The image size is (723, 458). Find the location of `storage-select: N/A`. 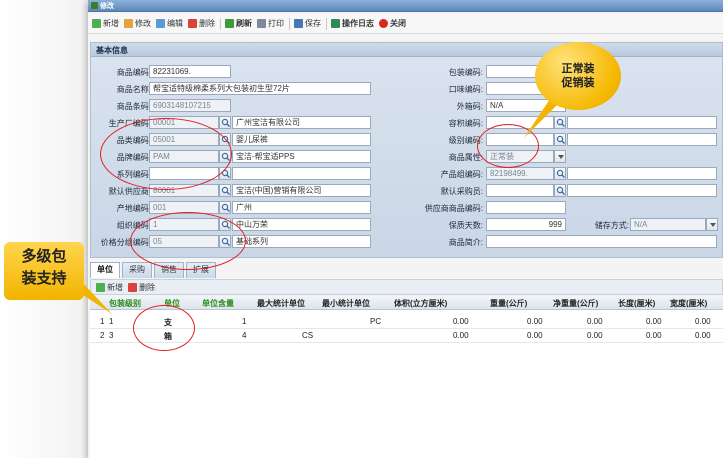

storage-select: N/A is located at coordinates (668, 224).